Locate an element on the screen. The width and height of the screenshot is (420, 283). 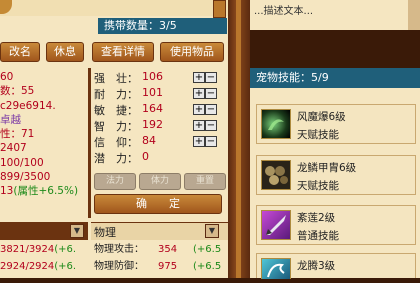
agility-plus-button: + is located at coordinates (199, 109).